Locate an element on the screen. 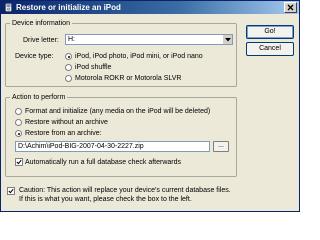  drive-letter-select: H: is located at coordinates (149, 39).